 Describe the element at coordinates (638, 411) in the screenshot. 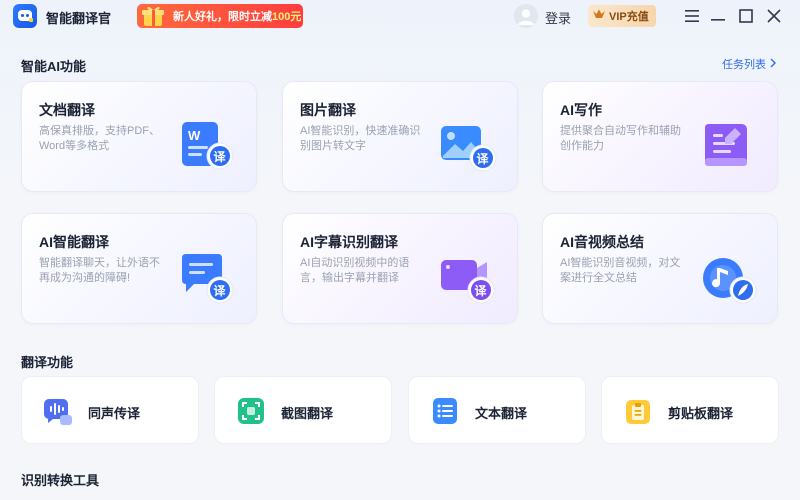

I see `clipboard-icon` at that location.